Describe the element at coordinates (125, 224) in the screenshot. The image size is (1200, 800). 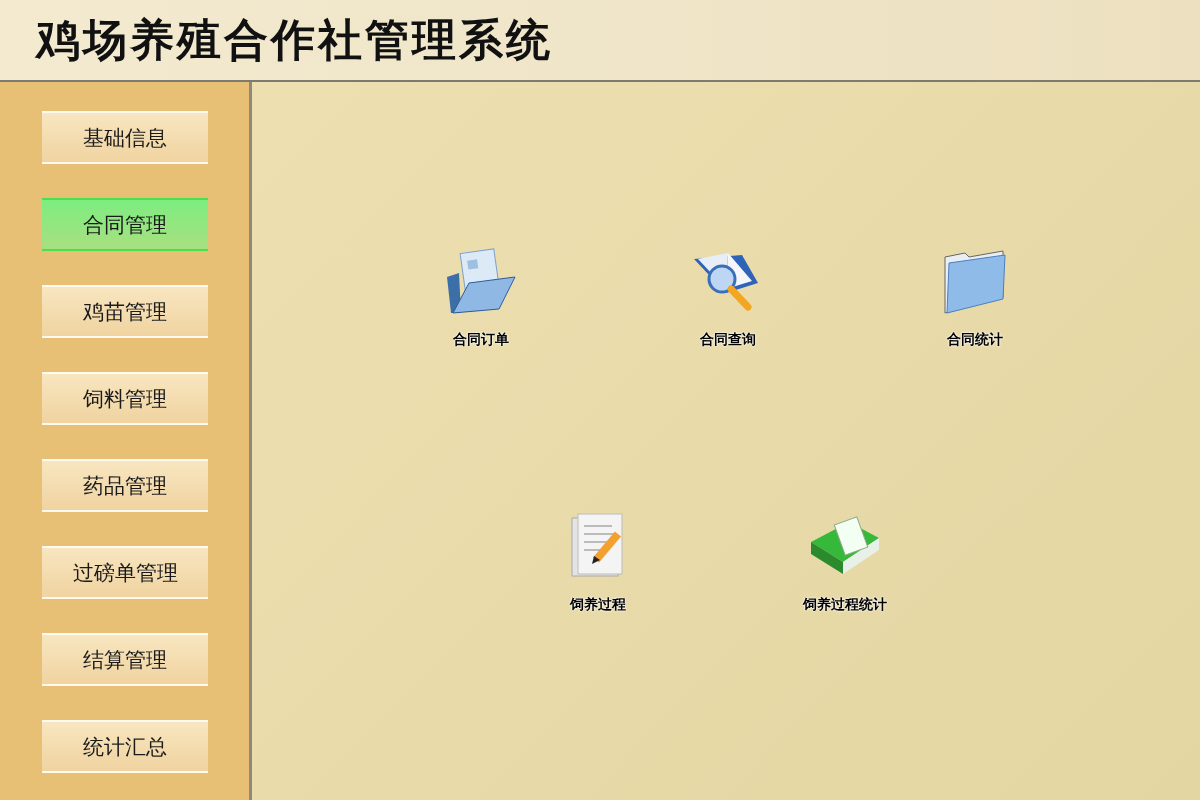
I see `nav-button: 合同管理` at that location.